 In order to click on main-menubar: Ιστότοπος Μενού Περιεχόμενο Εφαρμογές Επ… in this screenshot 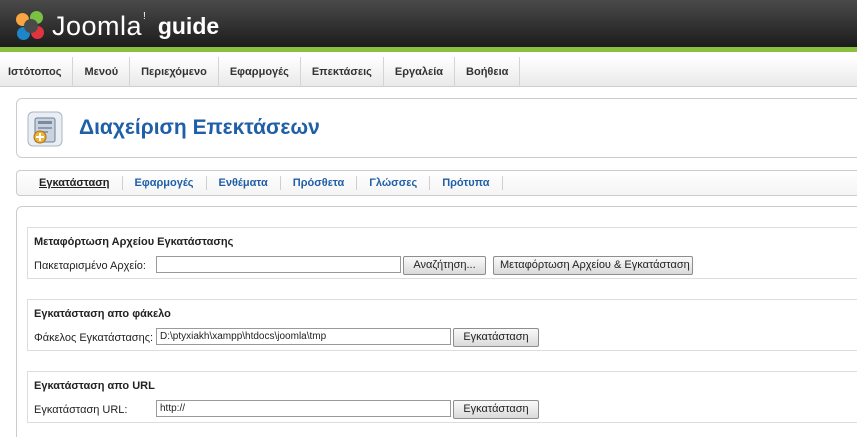, I will do `click(428, 72)`.